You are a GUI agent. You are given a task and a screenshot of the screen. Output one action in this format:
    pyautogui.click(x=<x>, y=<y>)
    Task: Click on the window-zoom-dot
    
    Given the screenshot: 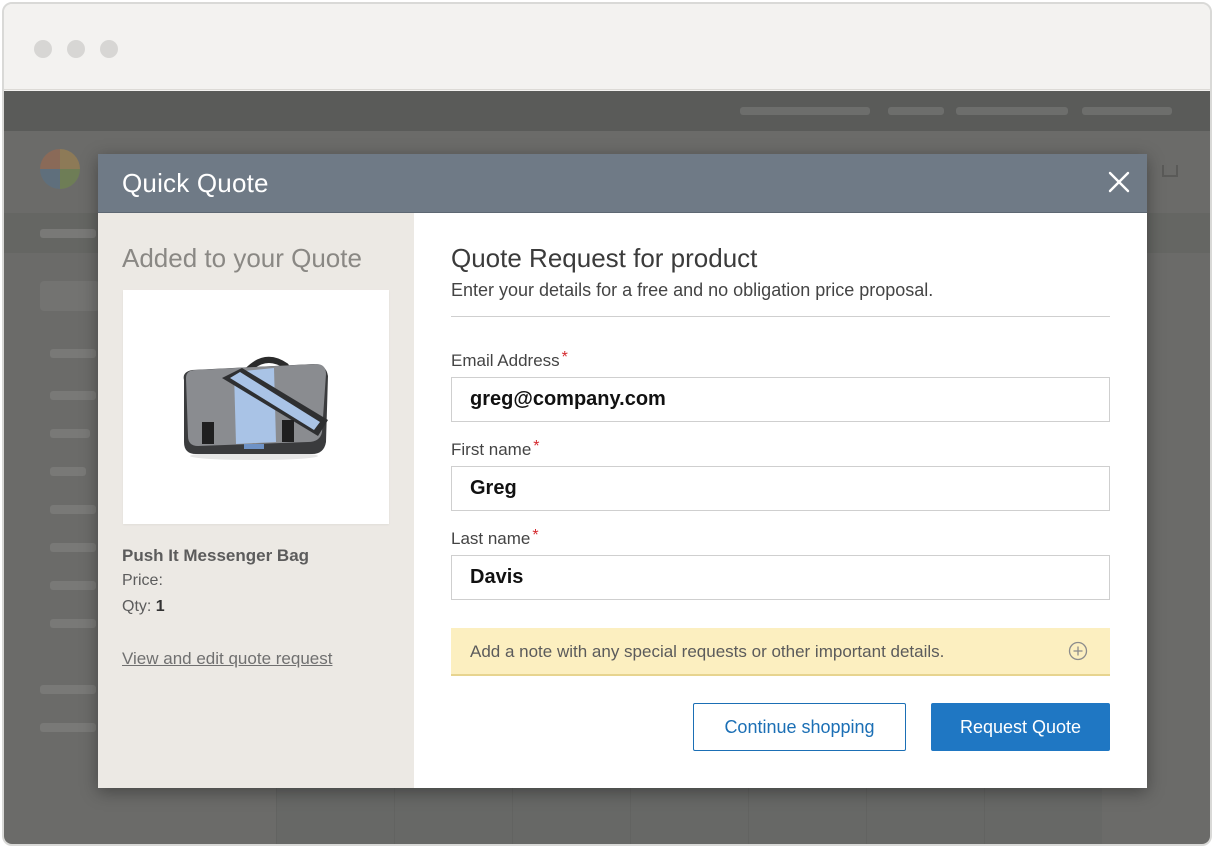 What is the action you would take?
    pyautogui.click(x=109, y=49)
    